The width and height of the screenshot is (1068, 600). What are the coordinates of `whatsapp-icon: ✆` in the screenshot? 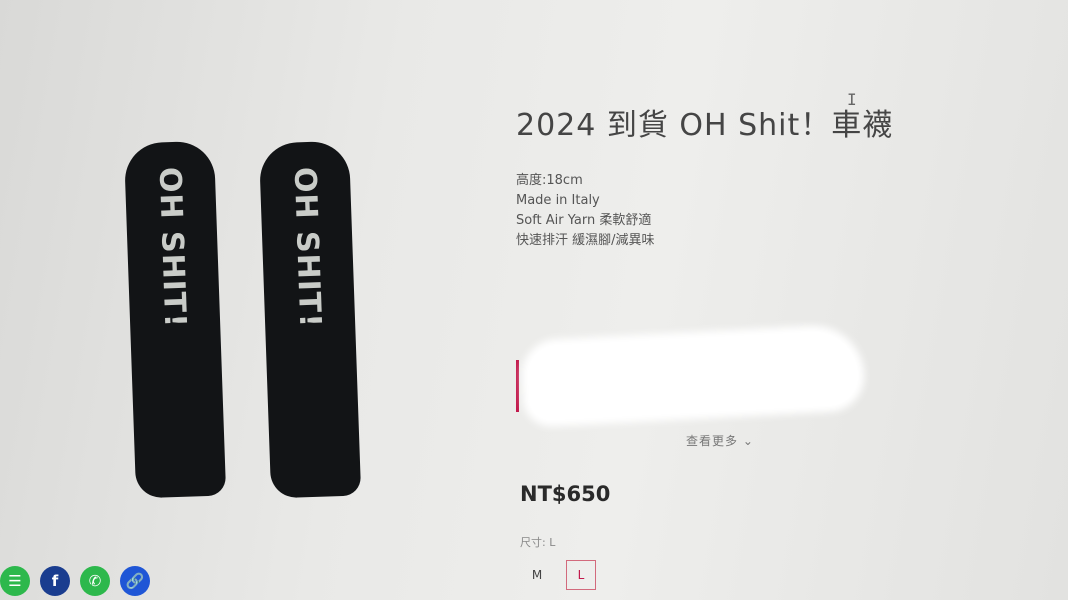 It's located at (95, 581).